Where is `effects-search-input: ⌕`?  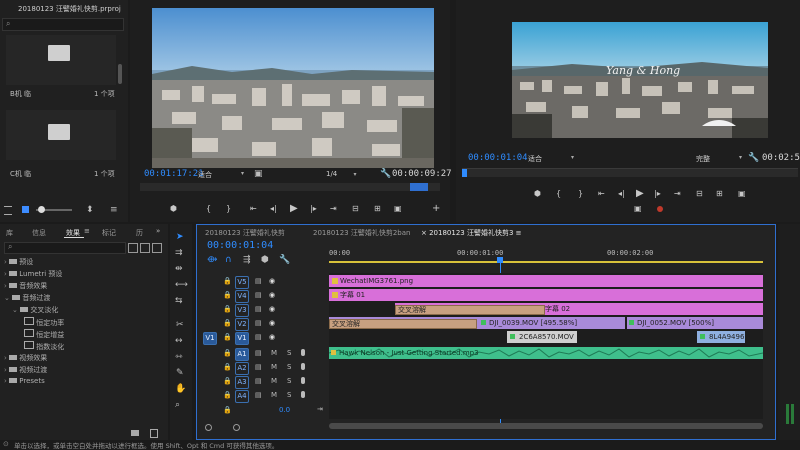 effects-search-input: ⌕ is located at coordinates (65, 248).